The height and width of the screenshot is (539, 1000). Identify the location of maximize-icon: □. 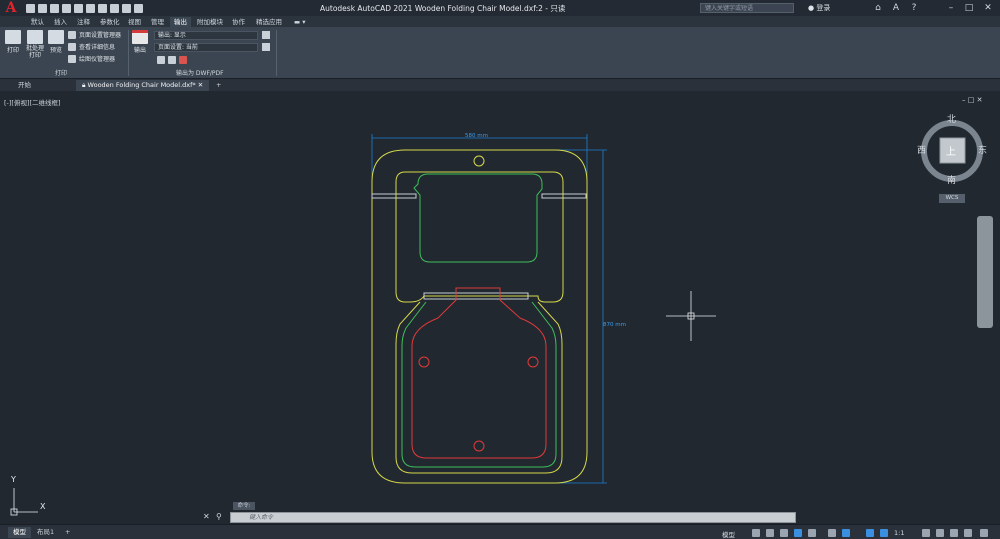
(969, 8).